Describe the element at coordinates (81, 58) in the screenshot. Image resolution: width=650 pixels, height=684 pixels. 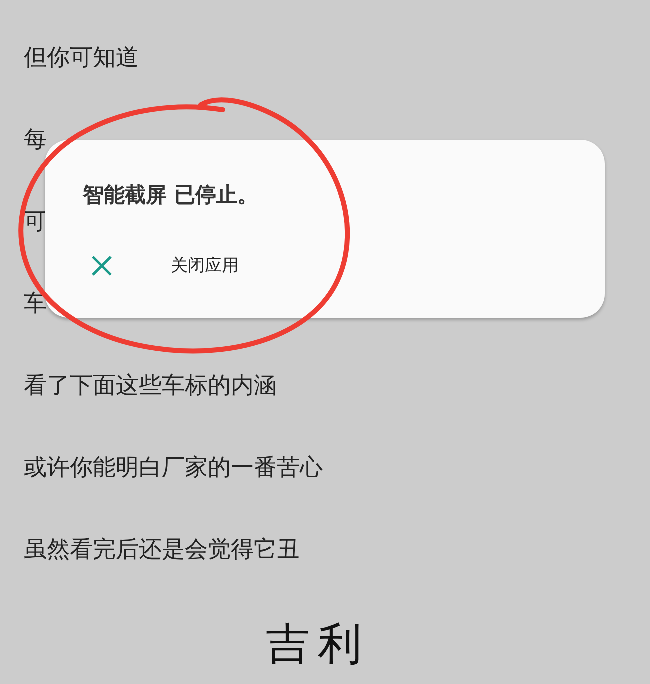
I see `text-line: 但你可知道` at that location.